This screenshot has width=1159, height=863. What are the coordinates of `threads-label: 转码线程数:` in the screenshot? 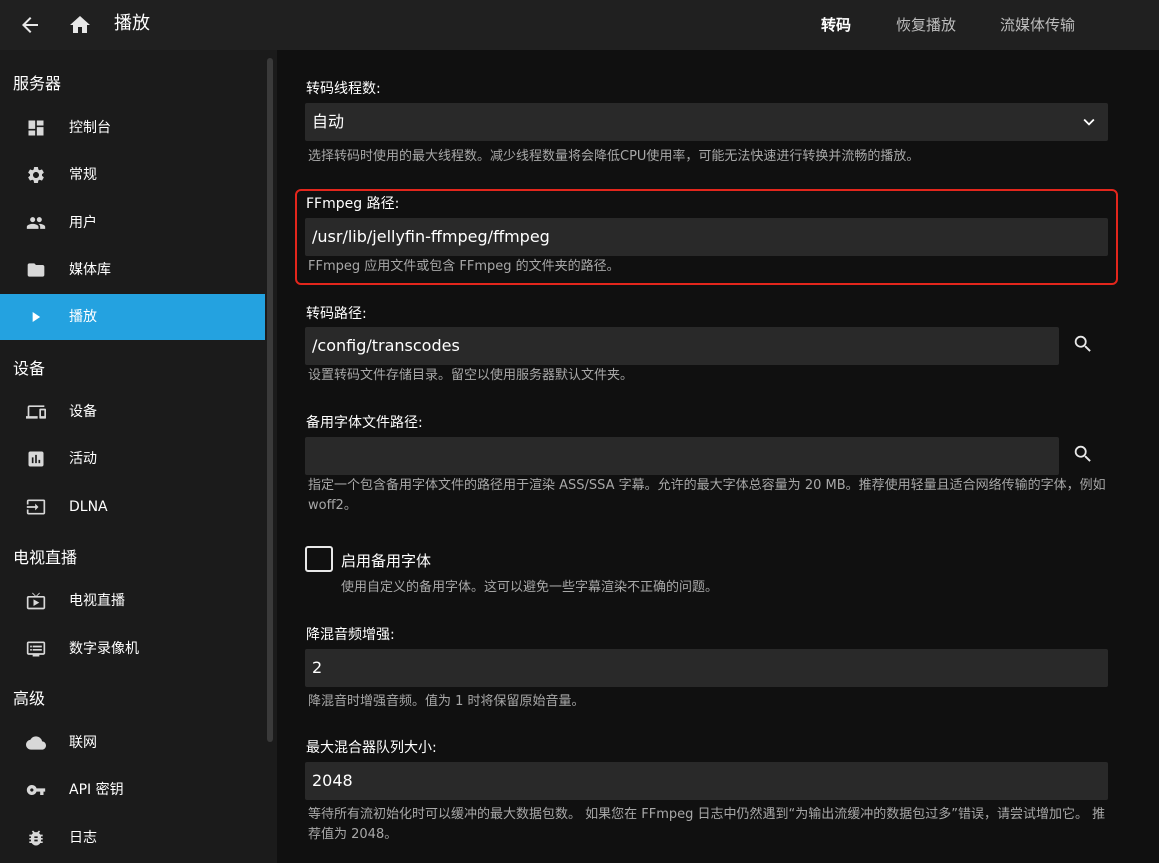 It's located at (343, 89).